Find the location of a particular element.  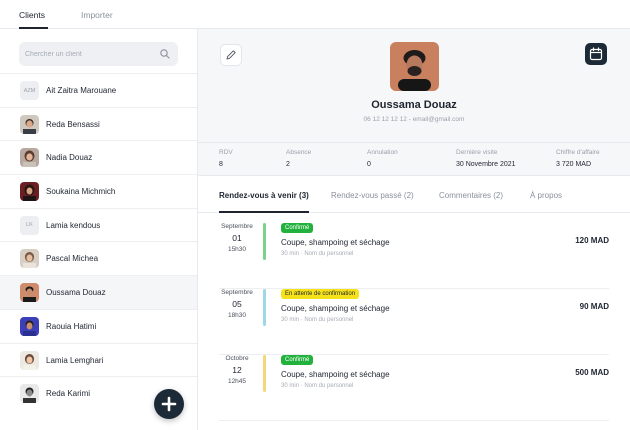

appointment-date: Septembre 05 18h30 is located at coordinates (237, 304).